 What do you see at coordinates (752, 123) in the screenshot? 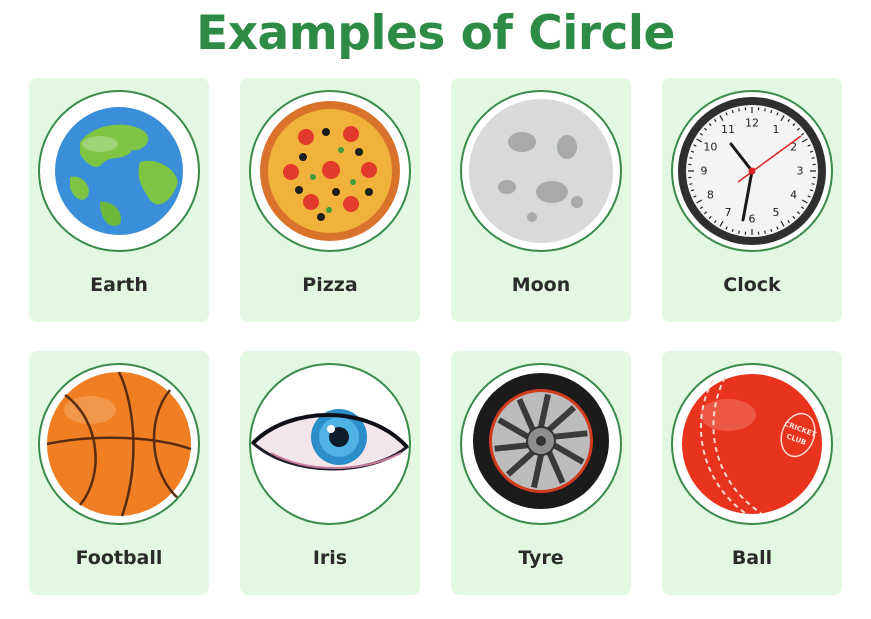
I see `clock-number: 12` at bounding box center [752, 123].